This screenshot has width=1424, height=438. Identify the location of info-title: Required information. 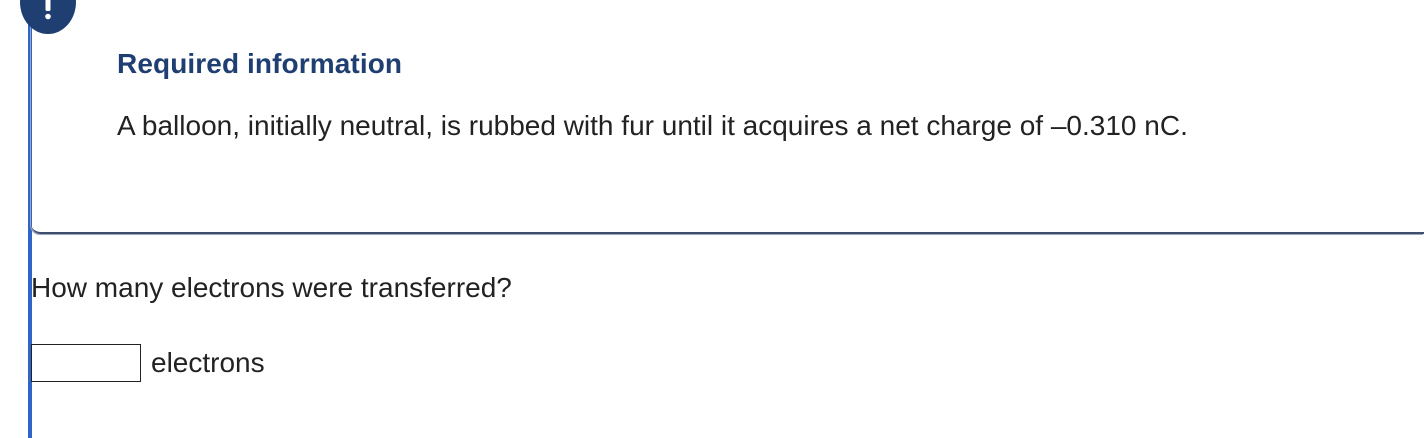
(260, 63).